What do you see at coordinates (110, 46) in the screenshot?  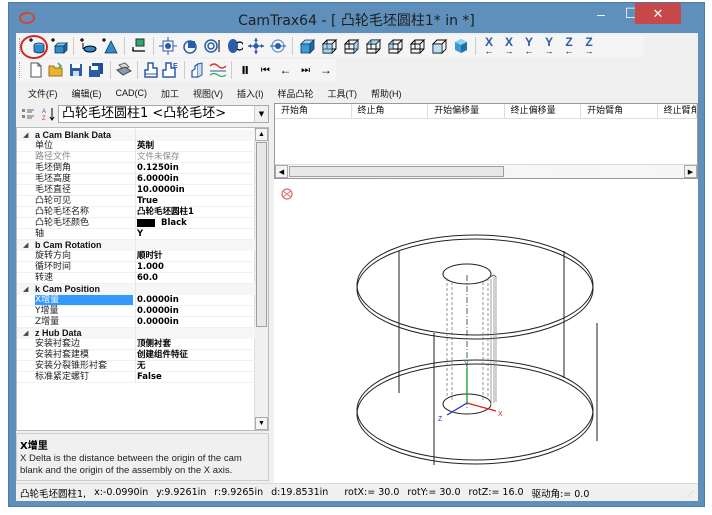 I see `add-cone-blank-button` at bounding box center [110, 46].